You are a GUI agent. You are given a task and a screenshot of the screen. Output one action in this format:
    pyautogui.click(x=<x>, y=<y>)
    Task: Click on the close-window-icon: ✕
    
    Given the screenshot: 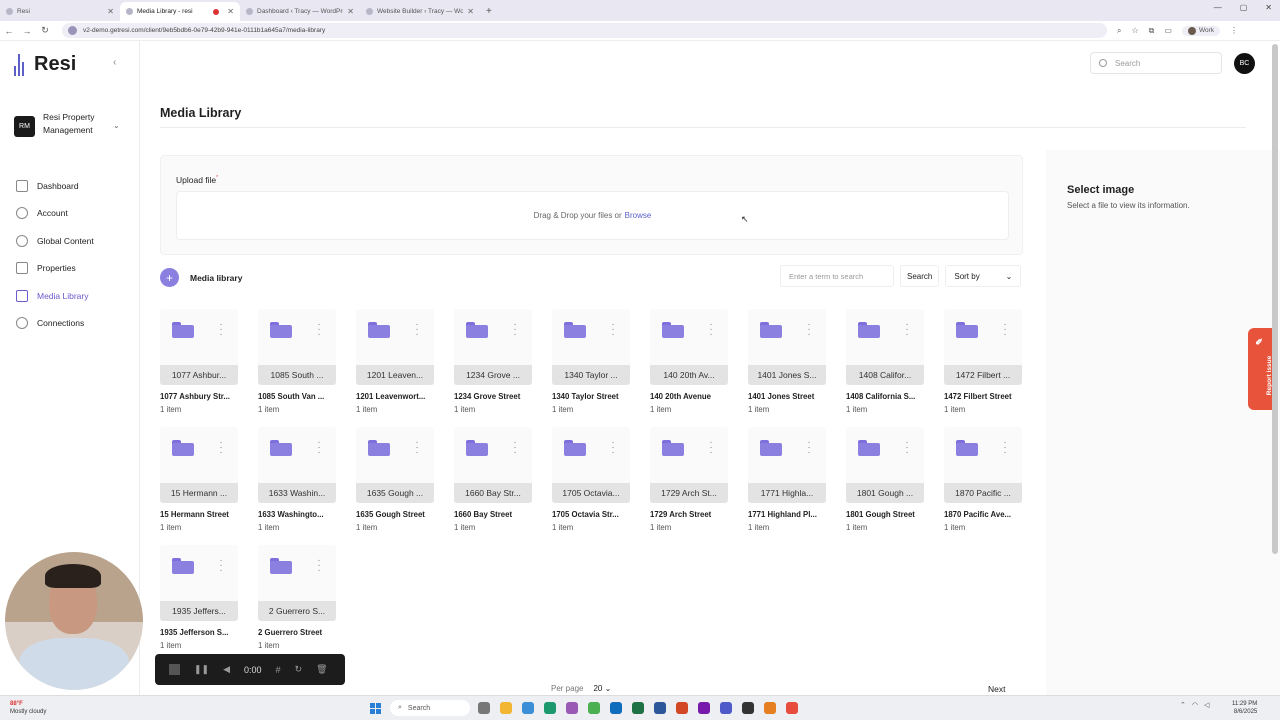 What is the action you would take?
    pyautogui.click(x=1268, y=7)
    